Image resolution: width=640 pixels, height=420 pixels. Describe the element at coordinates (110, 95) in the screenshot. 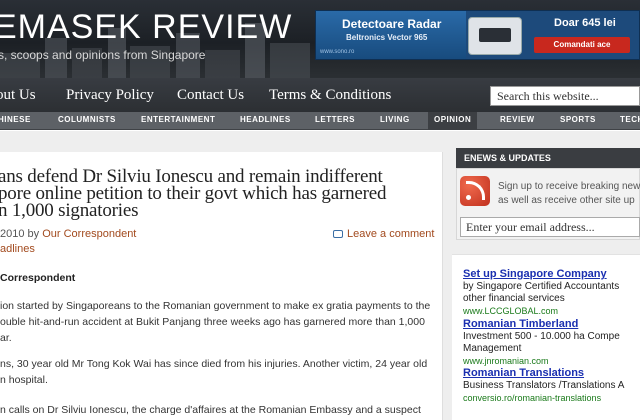

I see `nav-privacy-policy: Privacy Policy` at that location.